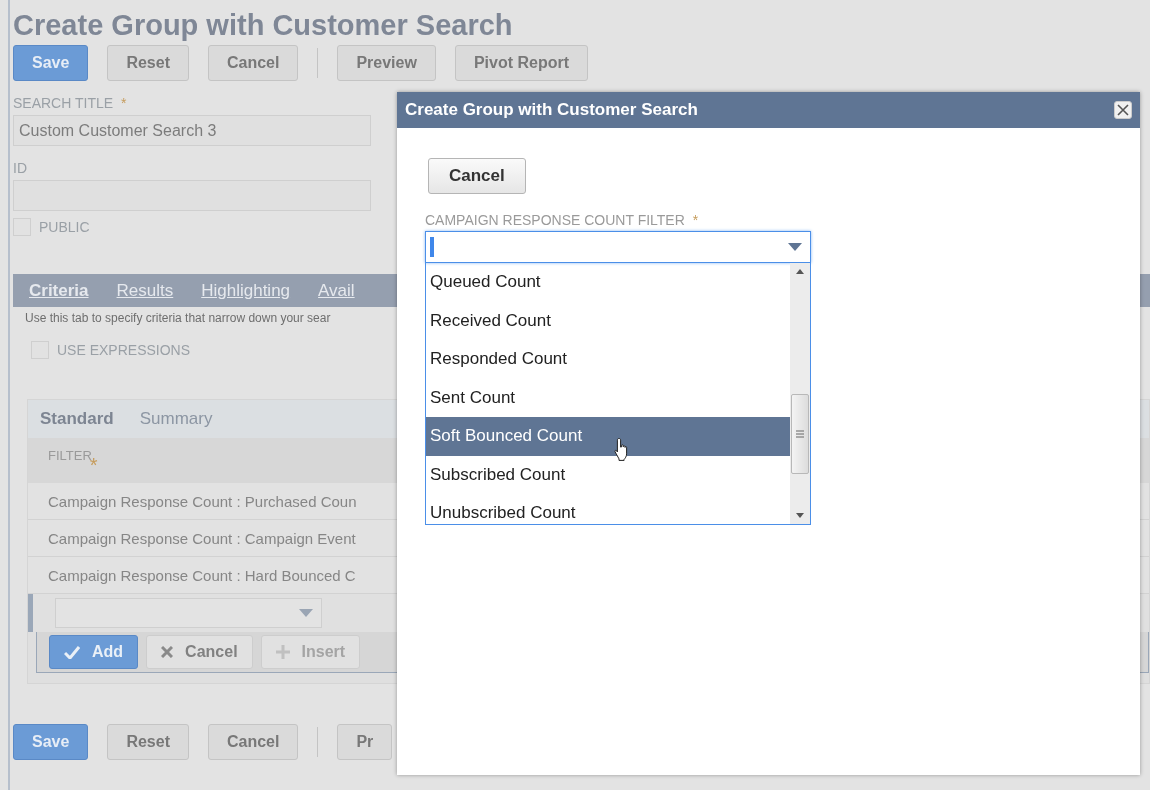 The image size is (1150, 790). Describe the element at coordinates (94, 652) in the screenshot. I see `add-button: Add` at that location.